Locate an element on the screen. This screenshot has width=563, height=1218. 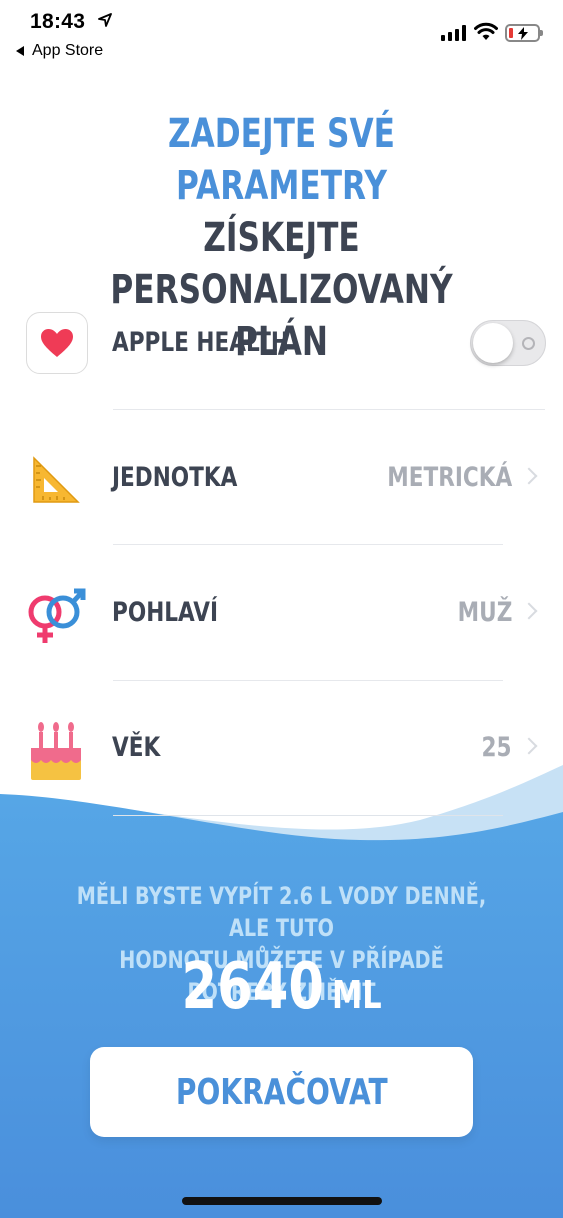
back-icon is located at coordinates (20, 51).